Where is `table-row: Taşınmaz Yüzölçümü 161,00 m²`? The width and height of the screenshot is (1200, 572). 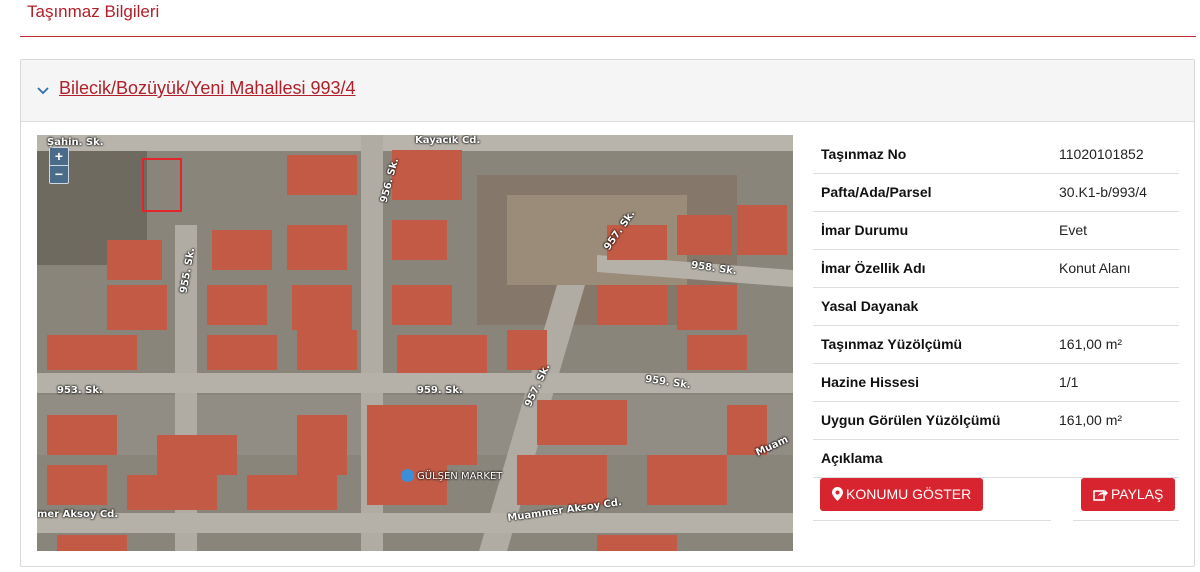 table-row: Taşınmaz Yüzölçümü 161,00 m² is located at coordinates (996, 345).